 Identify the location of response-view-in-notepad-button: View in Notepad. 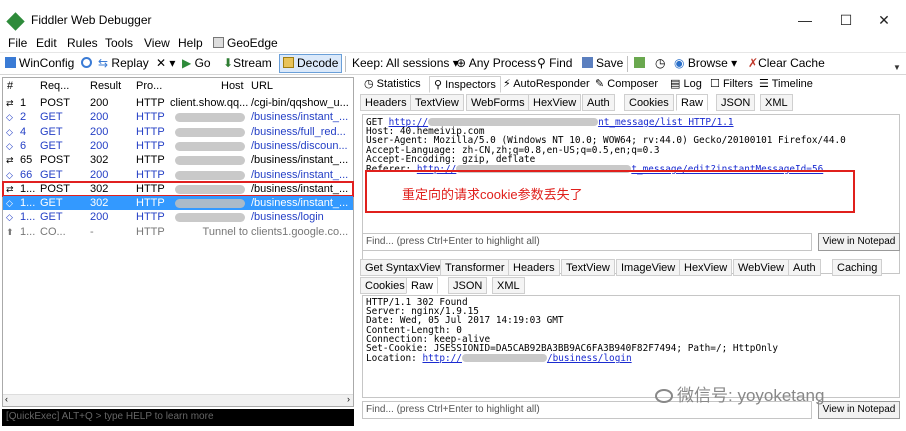
(859, 410).